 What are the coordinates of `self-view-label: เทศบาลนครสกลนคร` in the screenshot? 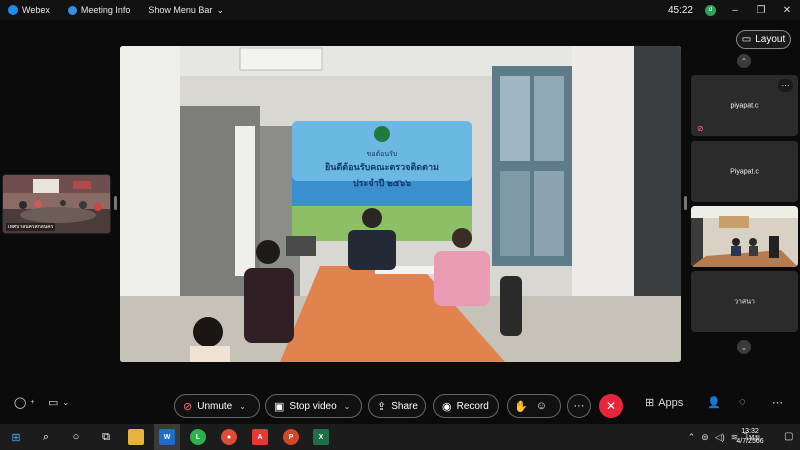 It's located at (31, 227).